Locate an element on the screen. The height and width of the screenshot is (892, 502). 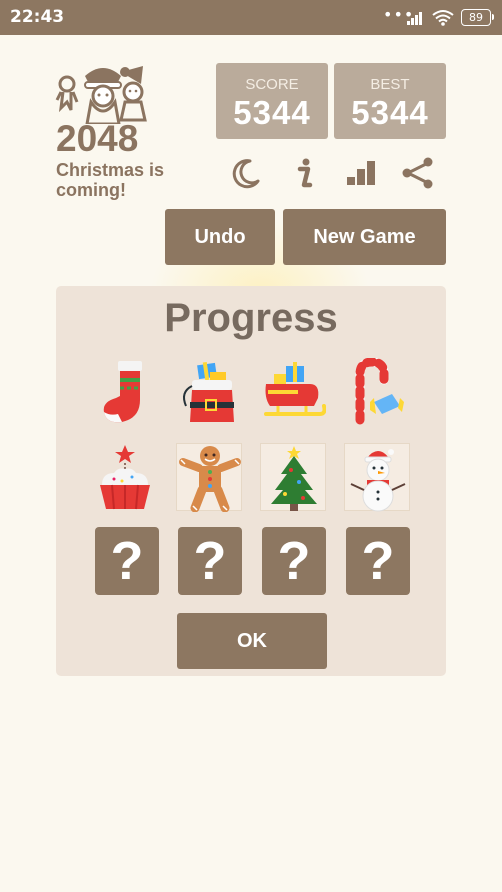
undo-button: Undo is located at coordinates (220, 237).